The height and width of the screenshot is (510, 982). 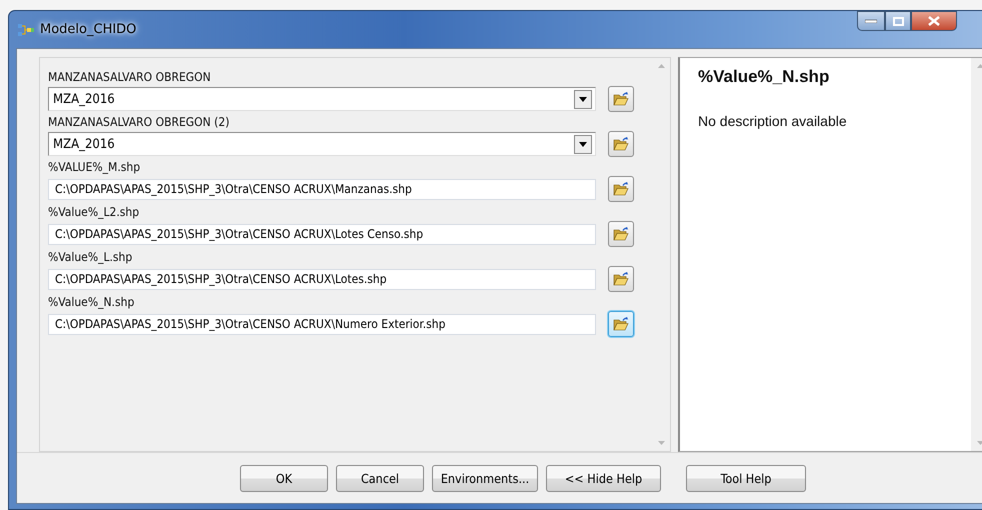 I want to click on minimize-button, so click(x=871, y=21).